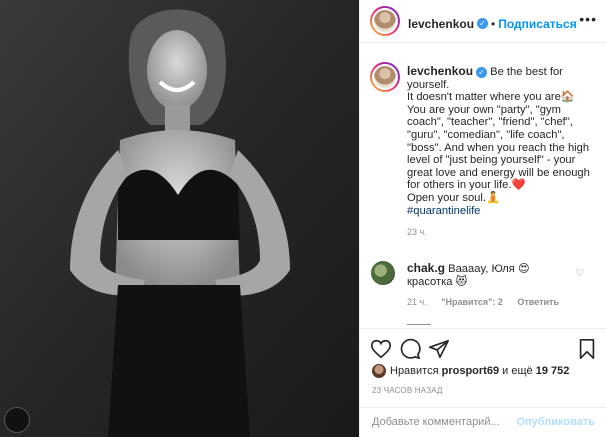 The image size is (606, 437). Describe the element at coordinates (588, 19) in the screenshot. I see `more-options-icon: •••` at that location.